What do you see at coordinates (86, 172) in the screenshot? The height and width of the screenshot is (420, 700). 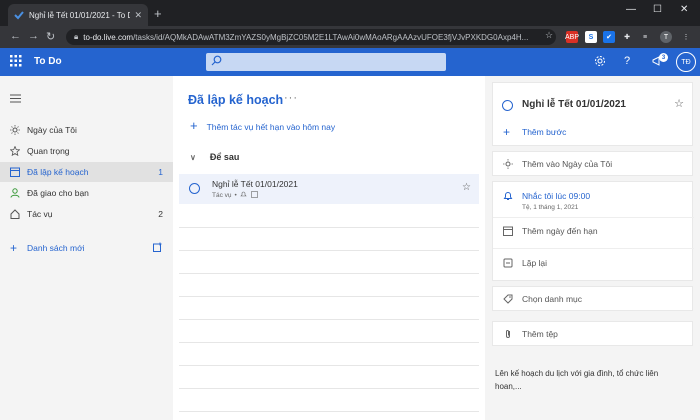 I see `sidebar-item-planned: Đã lập kế hoạch 1` at bounding box center [86, 172].